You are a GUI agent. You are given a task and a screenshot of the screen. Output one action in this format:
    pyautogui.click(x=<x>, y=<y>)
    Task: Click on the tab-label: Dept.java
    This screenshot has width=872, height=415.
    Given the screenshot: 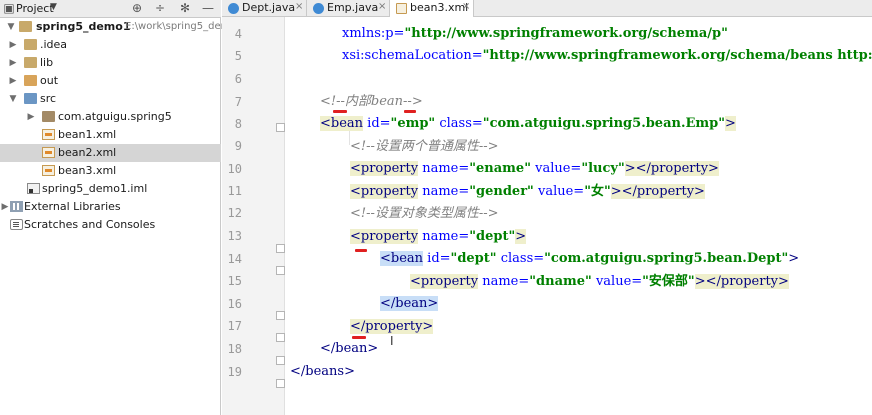 What is the action you would take?
    pyautogui.click(x=269, y=7)
    